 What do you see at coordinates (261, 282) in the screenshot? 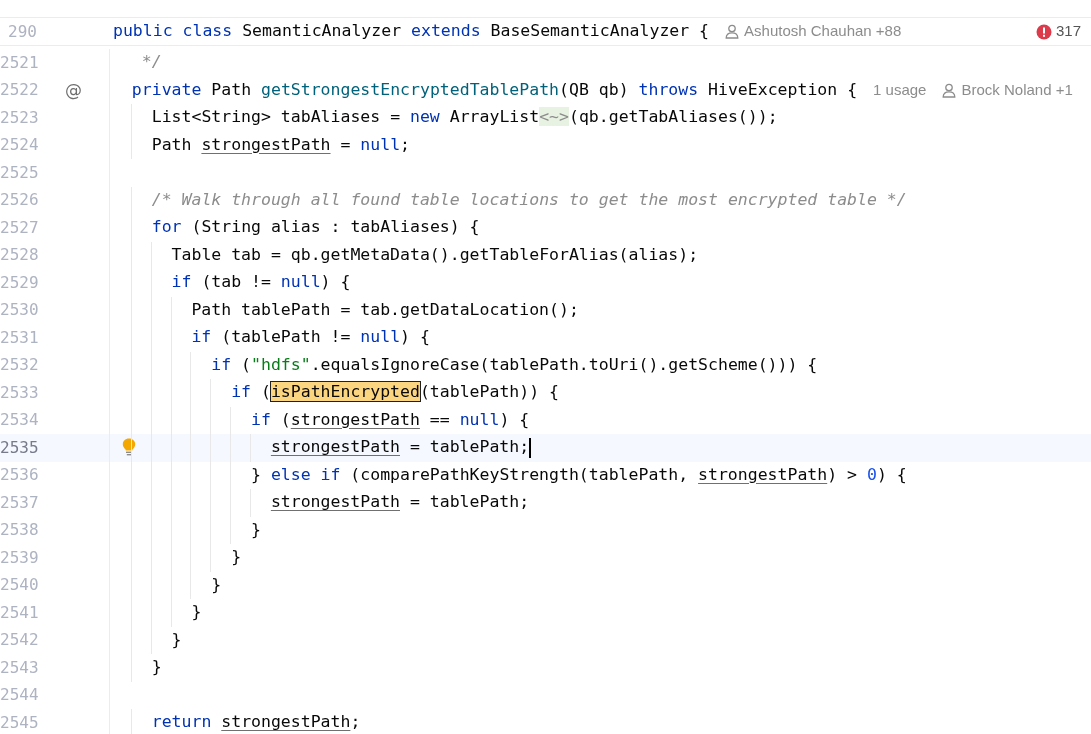
I see `code-line: if (tab != null) {` at bounding box center [261, 282].